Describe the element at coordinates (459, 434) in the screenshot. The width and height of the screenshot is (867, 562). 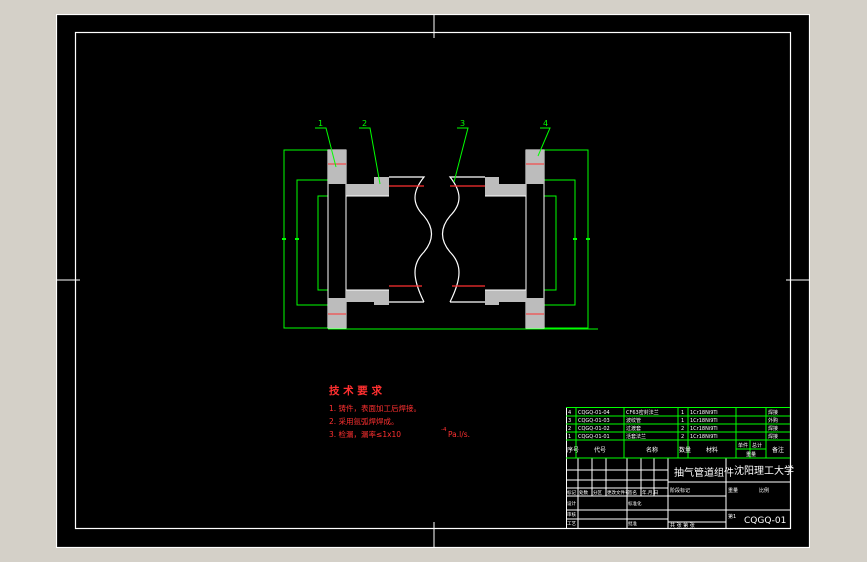
I see `tech-req-unit: Pa.l/s.` at that location.